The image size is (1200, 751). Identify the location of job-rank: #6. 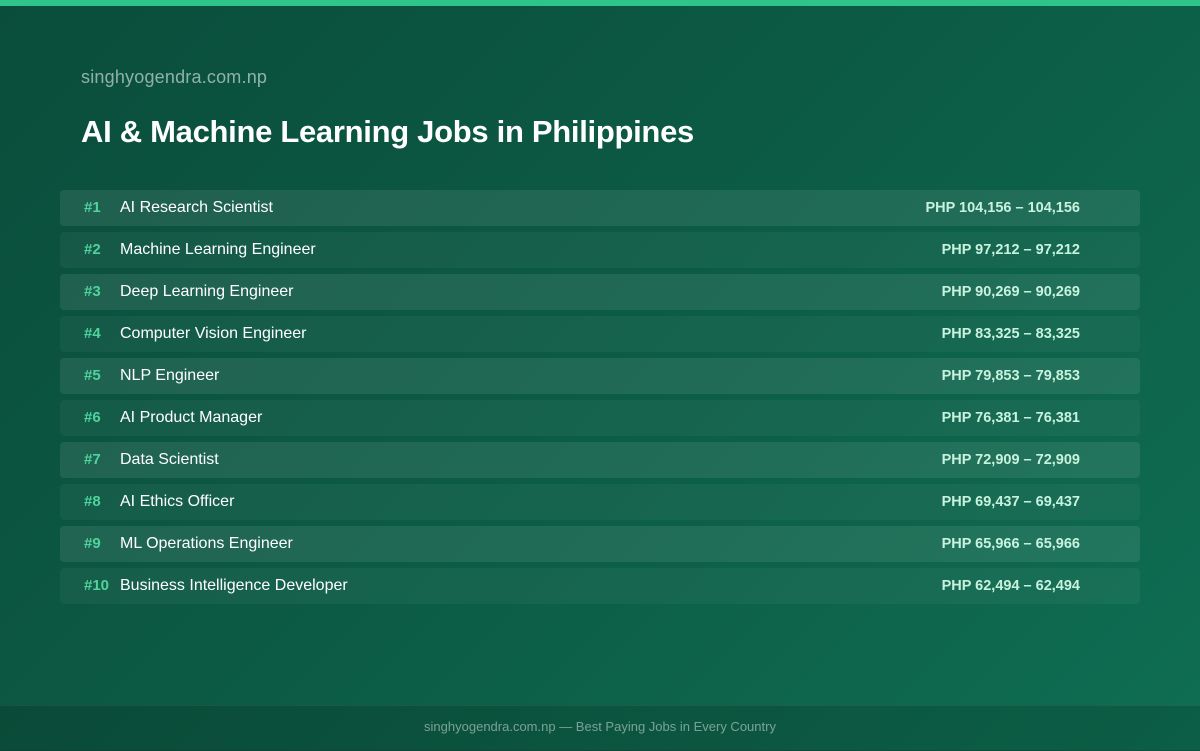
(92, 417).